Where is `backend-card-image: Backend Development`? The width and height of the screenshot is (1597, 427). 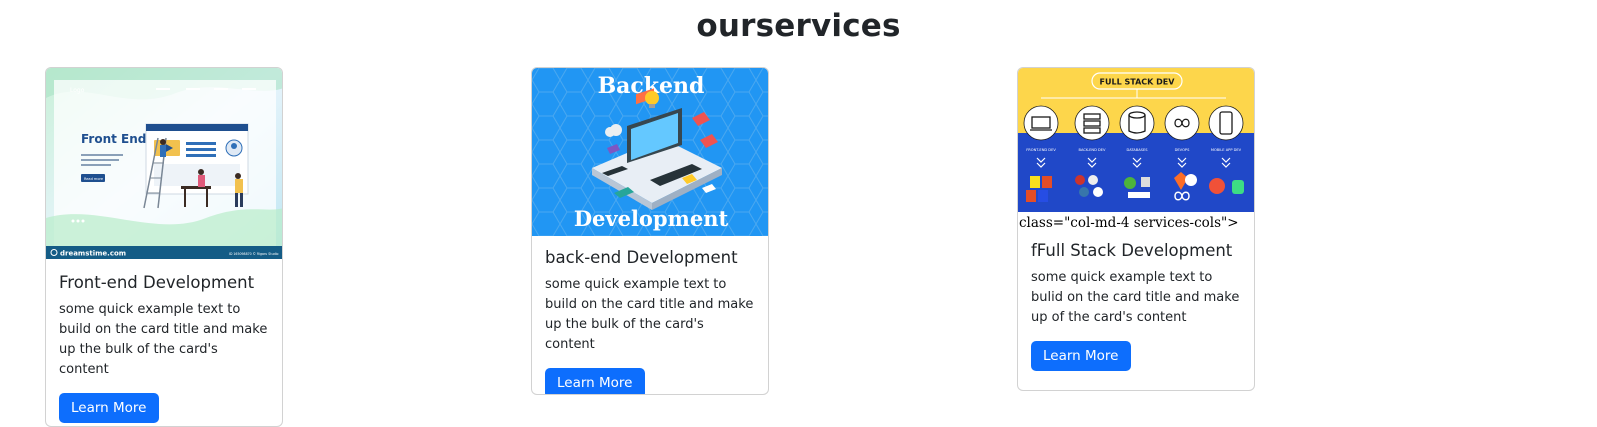 backend-card-image: Backend Development is located at coordinates (650, 152).